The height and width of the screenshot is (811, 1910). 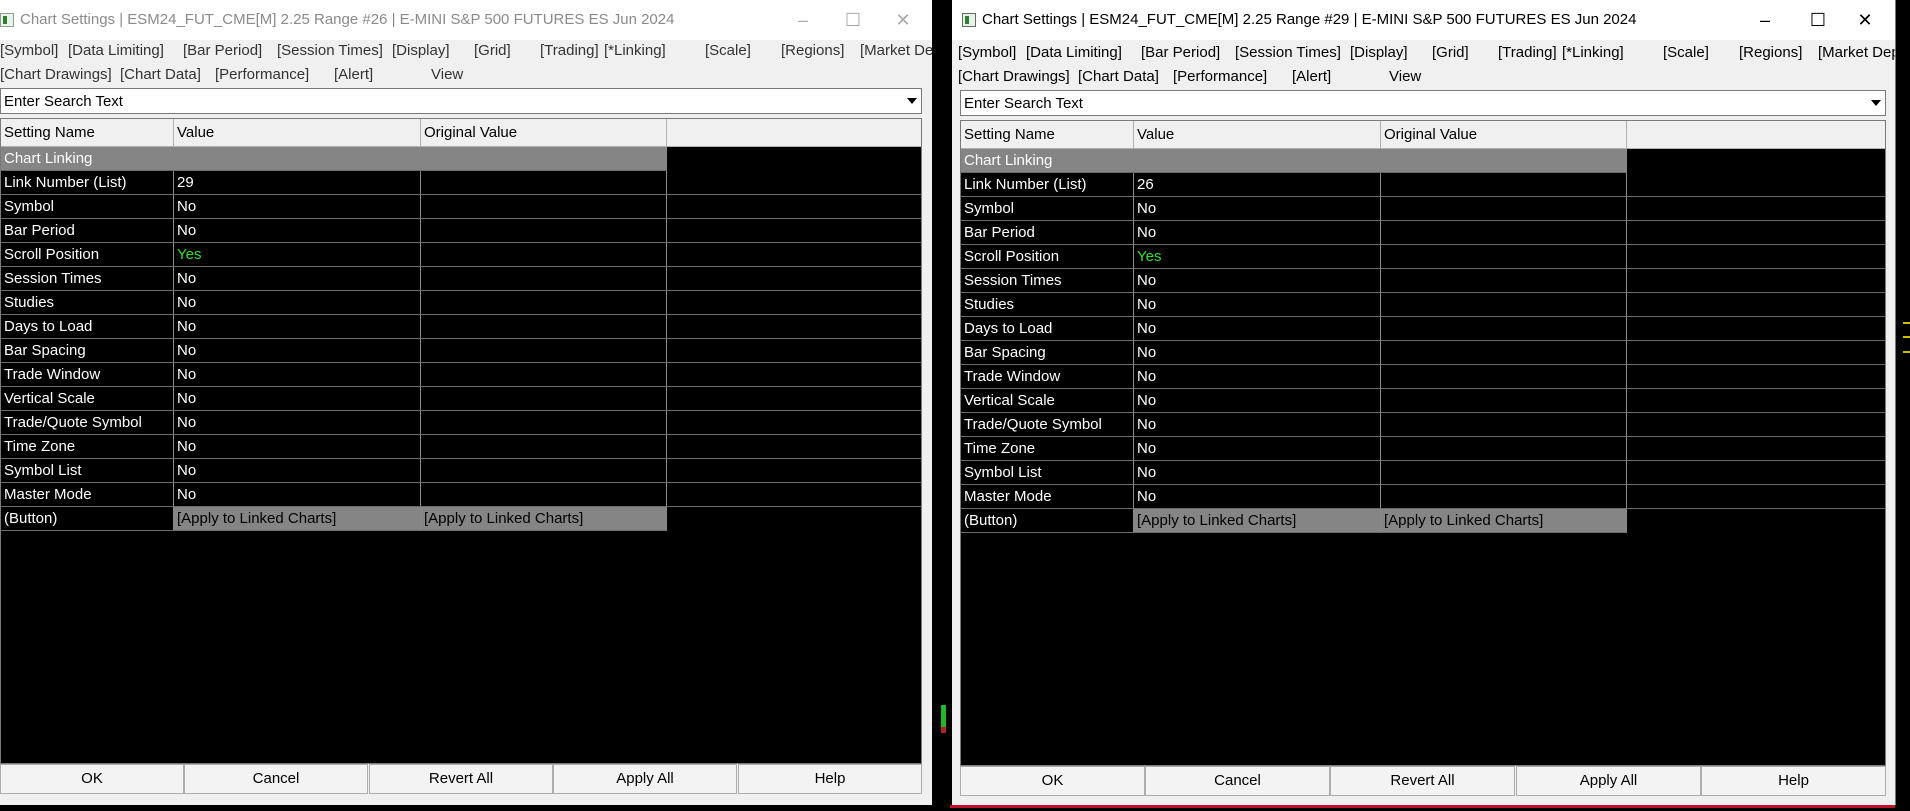 I want to click on menu-item: [Chart Drawings], so click(x=56, y=74).